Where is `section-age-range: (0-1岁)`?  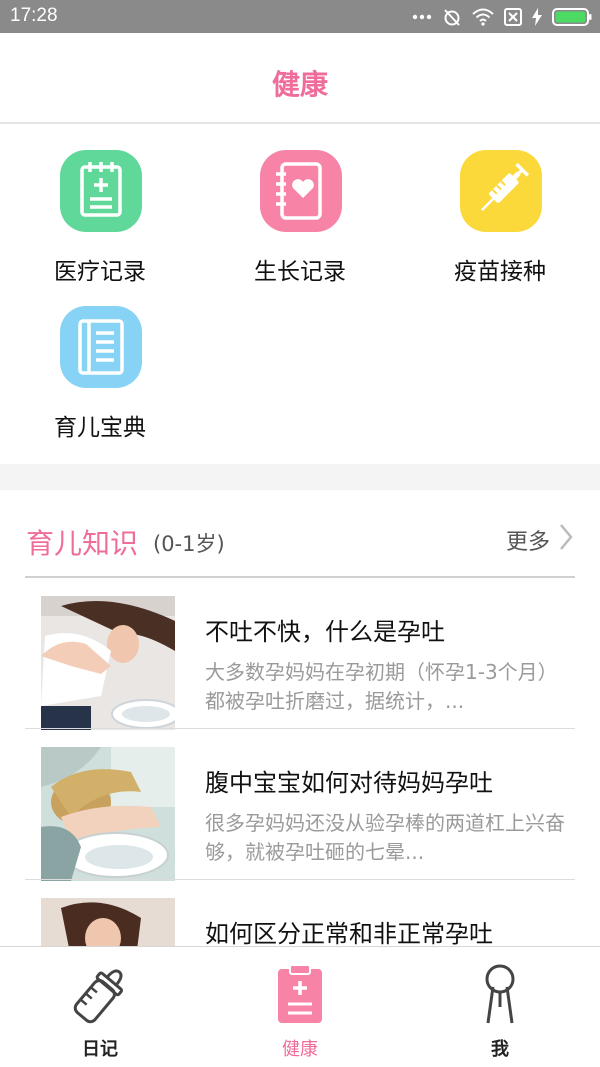
section-age-range: (0-1岁) is located at coordinates (189, 544).